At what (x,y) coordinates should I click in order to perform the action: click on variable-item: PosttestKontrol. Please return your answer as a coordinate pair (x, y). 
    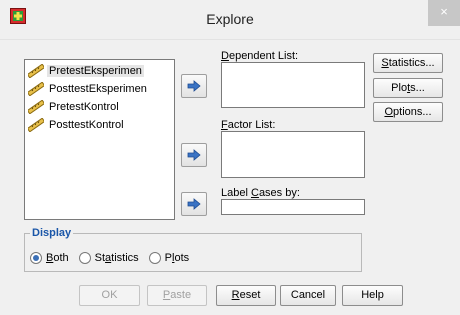
    Looking at the image, I should click on (100, 125).